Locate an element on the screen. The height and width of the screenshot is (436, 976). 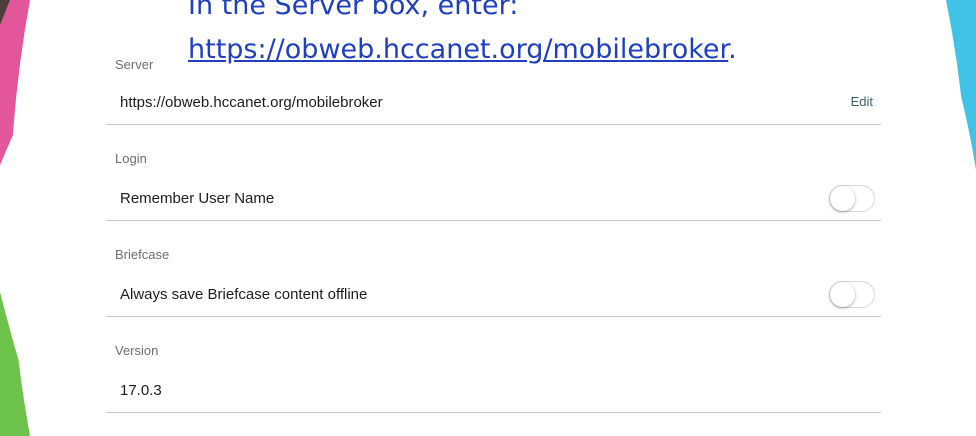
server-url-link: https://obweb.hccanet.org/mobilebroker is located at coordinates (458, 49).